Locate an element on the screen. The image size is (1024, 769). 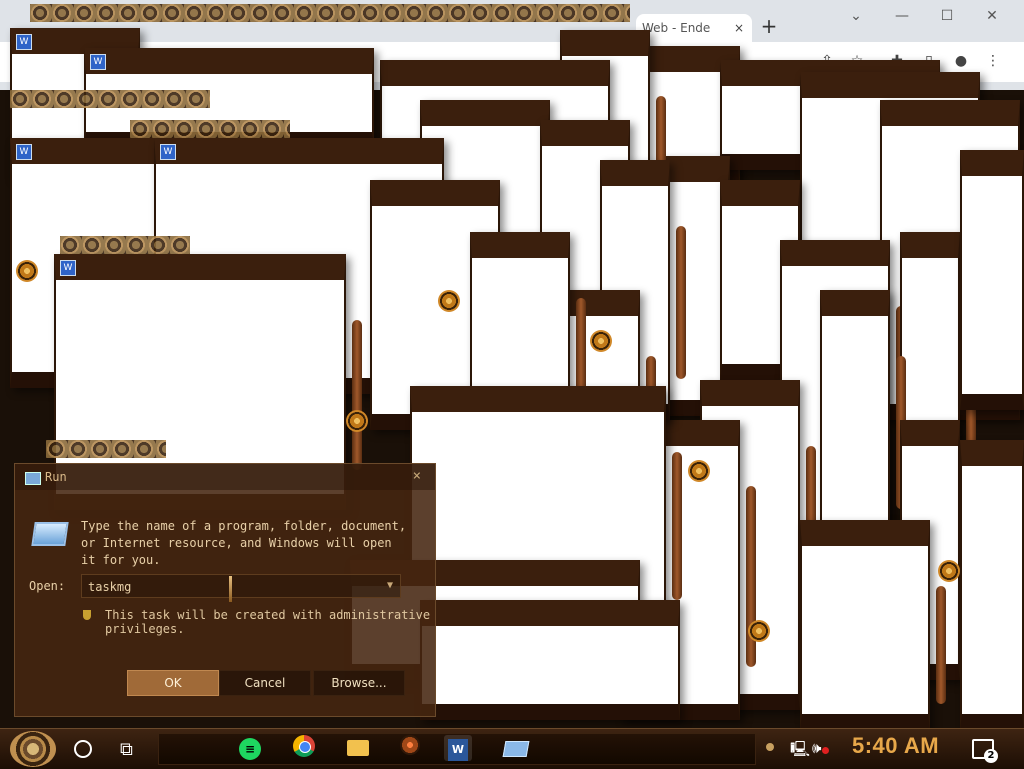
volume-muted-icon: 🕪 is located at coordinates (820, 748).